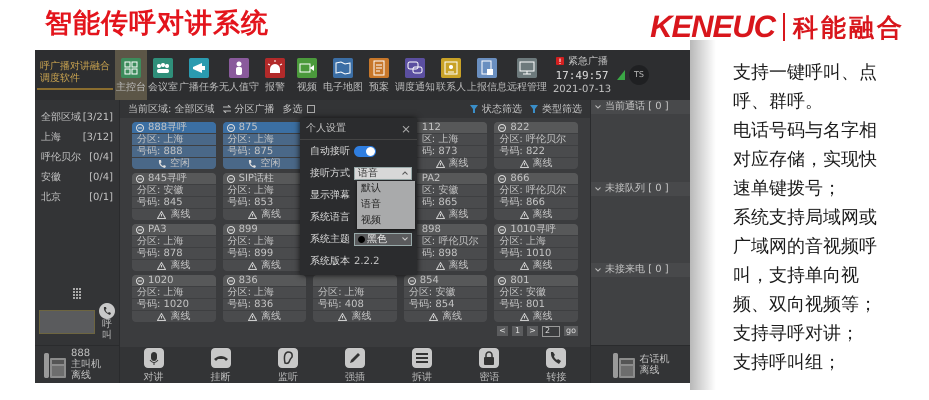  I want to click on nav-tab: 广播任务, so click(199, 75).